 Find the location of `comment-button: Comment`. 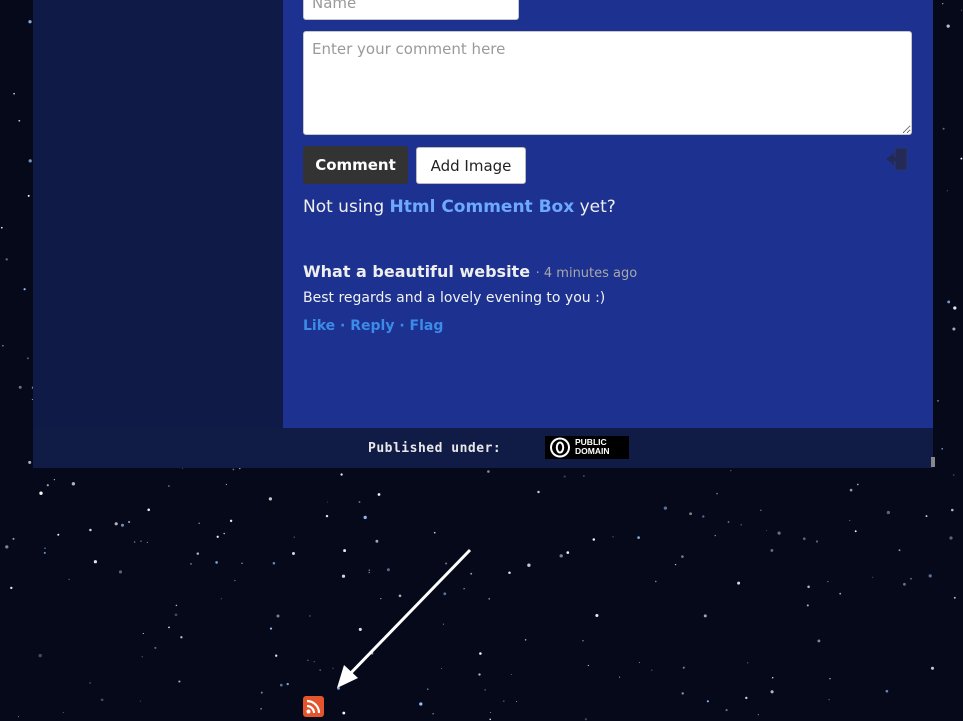

comment-button: Comment is located at coordinates (355, 165).